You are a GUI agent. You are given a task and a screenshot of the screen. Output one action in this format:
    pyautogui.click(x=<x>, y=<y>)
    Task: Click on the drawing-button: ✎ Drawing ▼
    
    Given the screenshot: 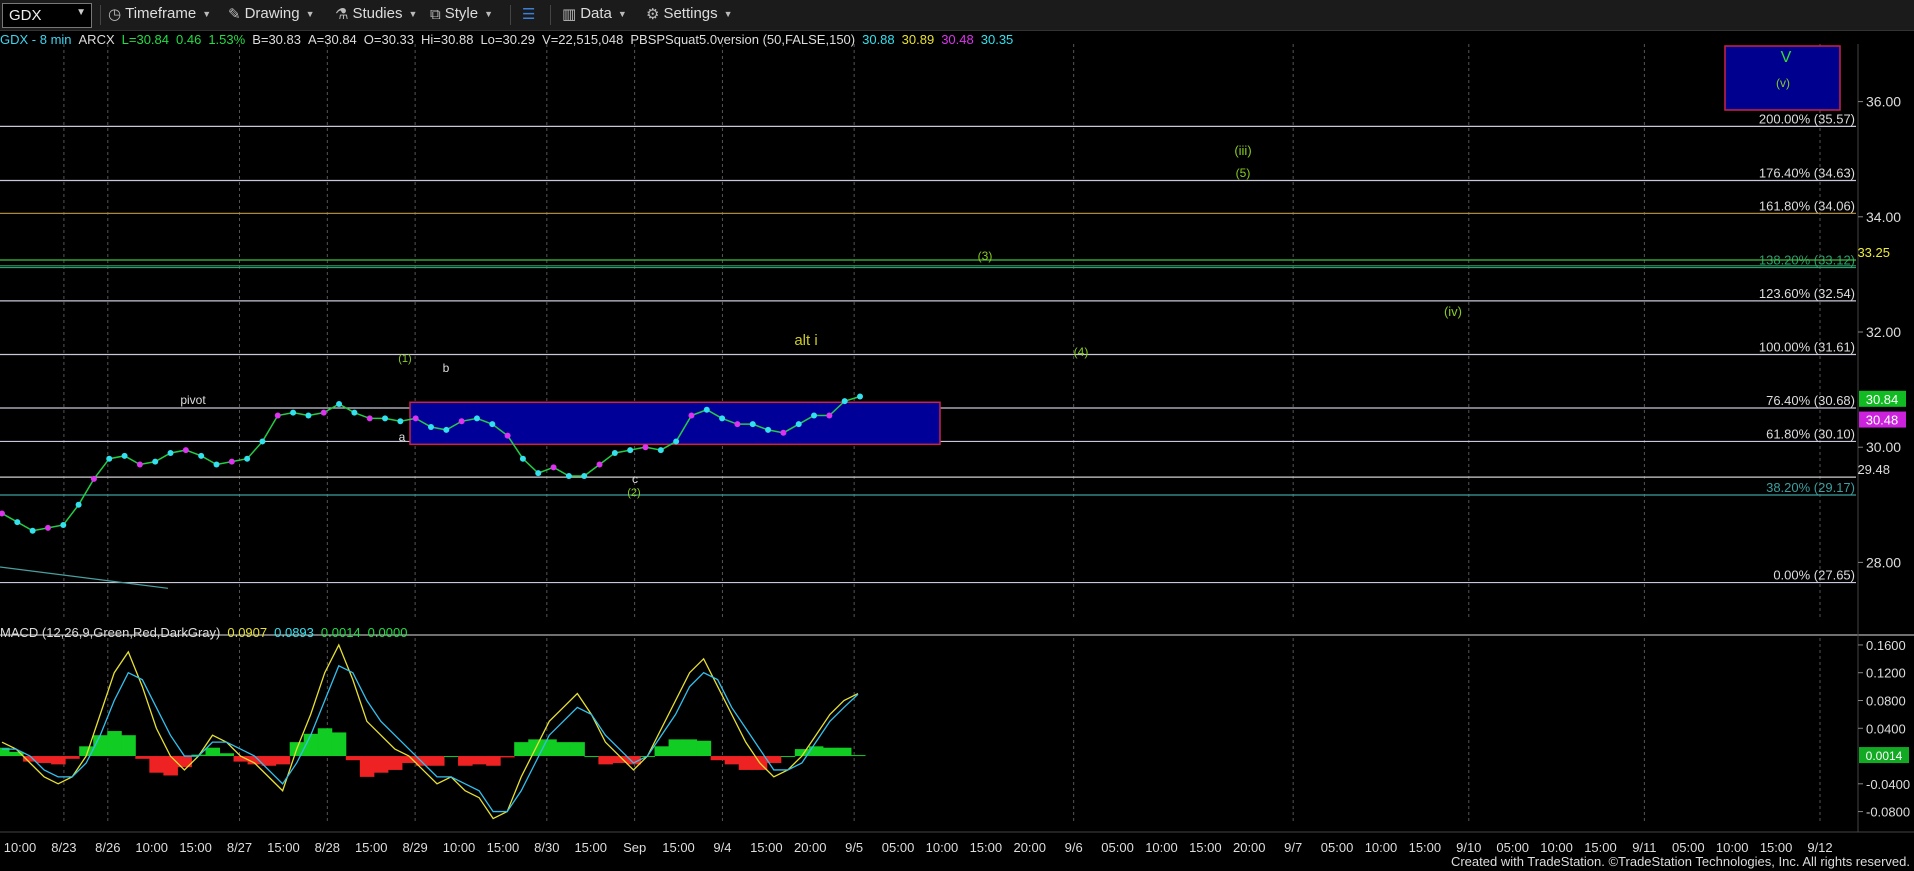 What is the action you would take?
    pyautogui.click(x=271, y=15)
    